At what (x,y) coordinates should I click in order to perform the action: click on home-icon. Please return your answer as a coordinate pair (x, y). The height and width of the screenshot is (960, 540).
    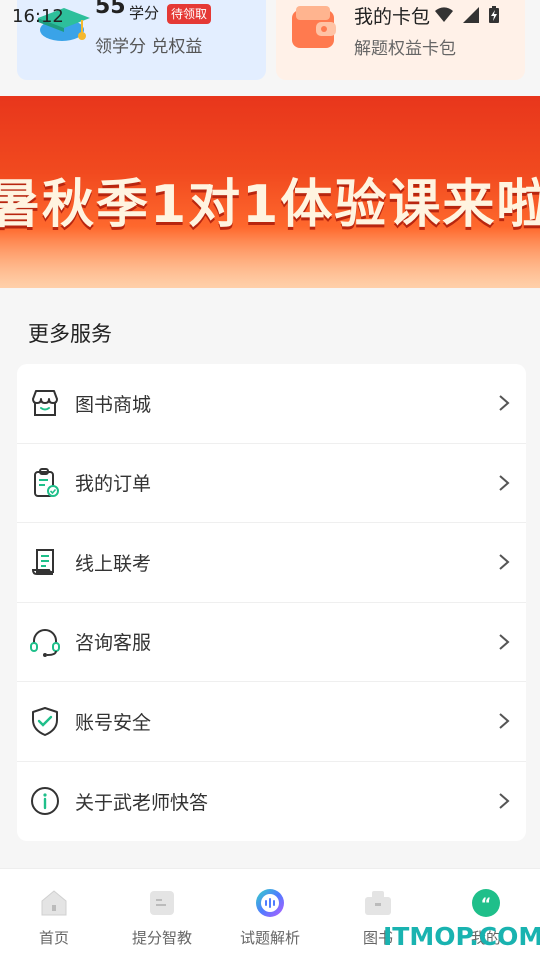
    Looking at the image, I should click on (54, 903).